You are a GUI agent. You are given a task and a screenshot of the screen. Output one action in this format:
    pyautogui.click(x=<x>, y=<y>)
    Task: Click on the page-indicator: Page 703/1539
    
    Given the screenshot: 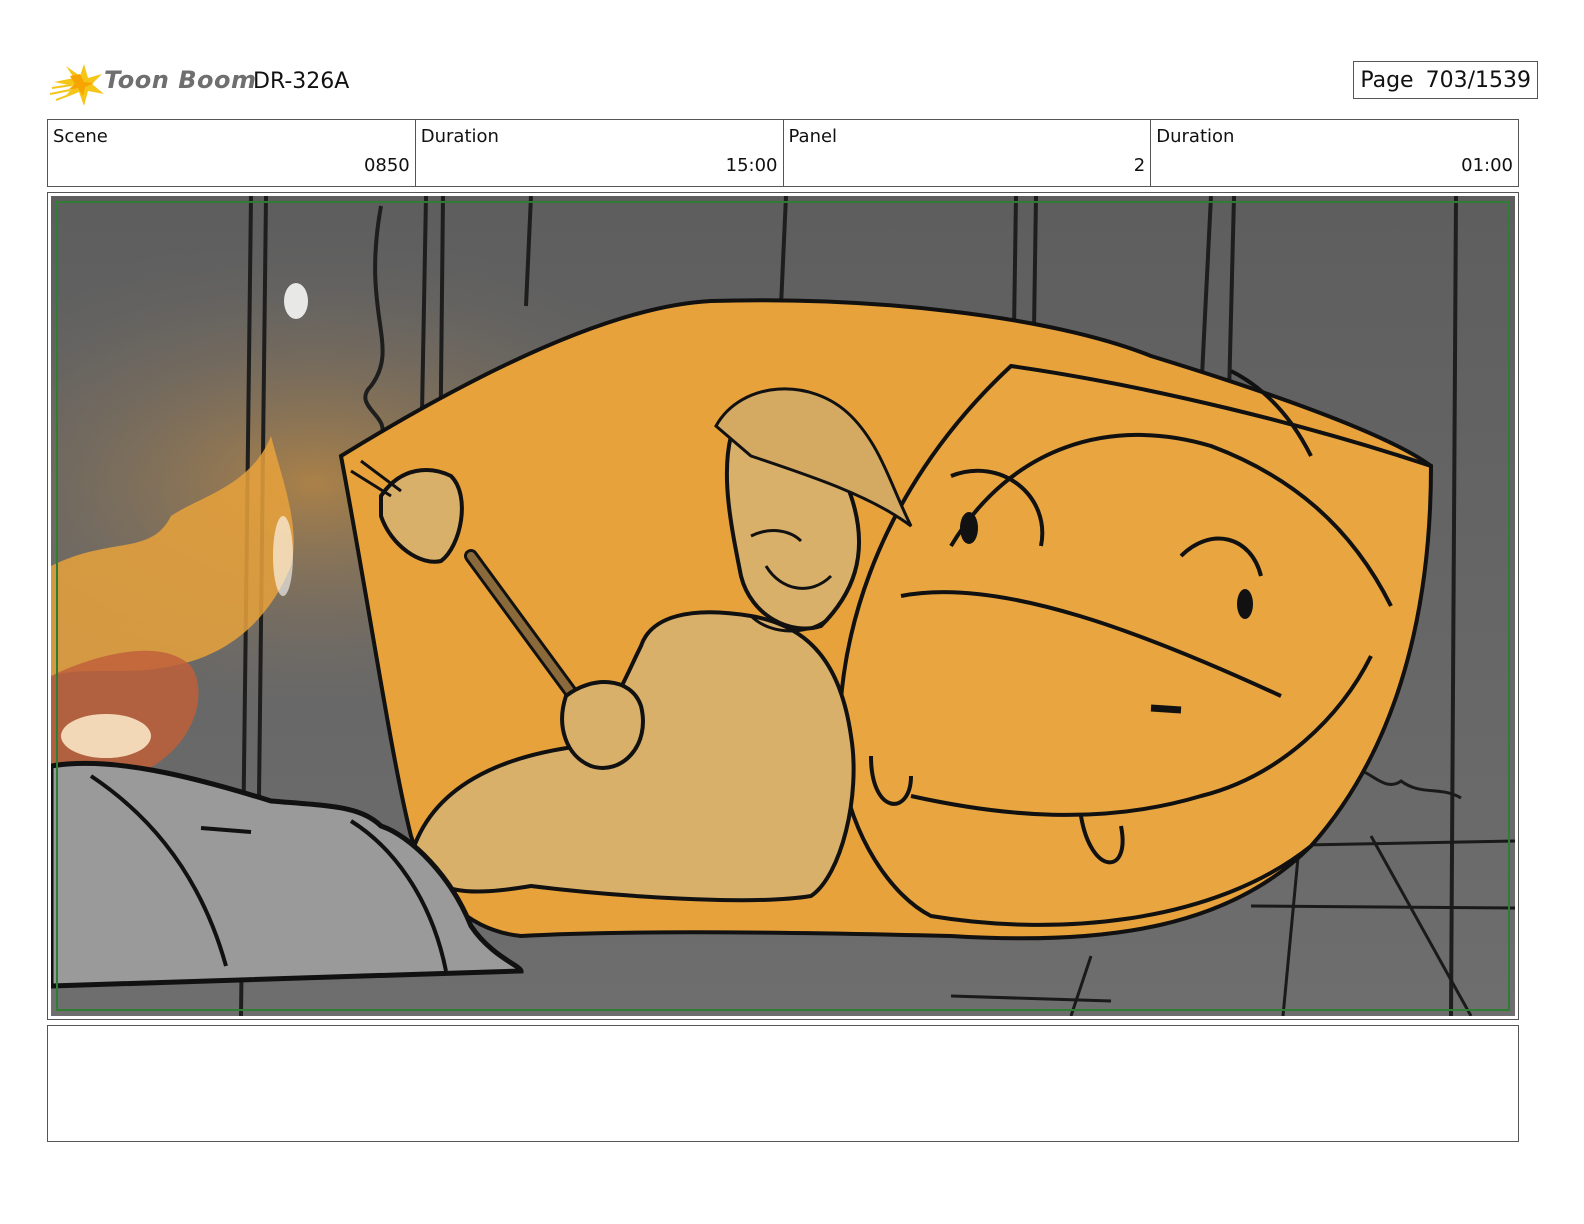 What is the action you would take?
    pyautogui.click(x=1445, y=80)
    